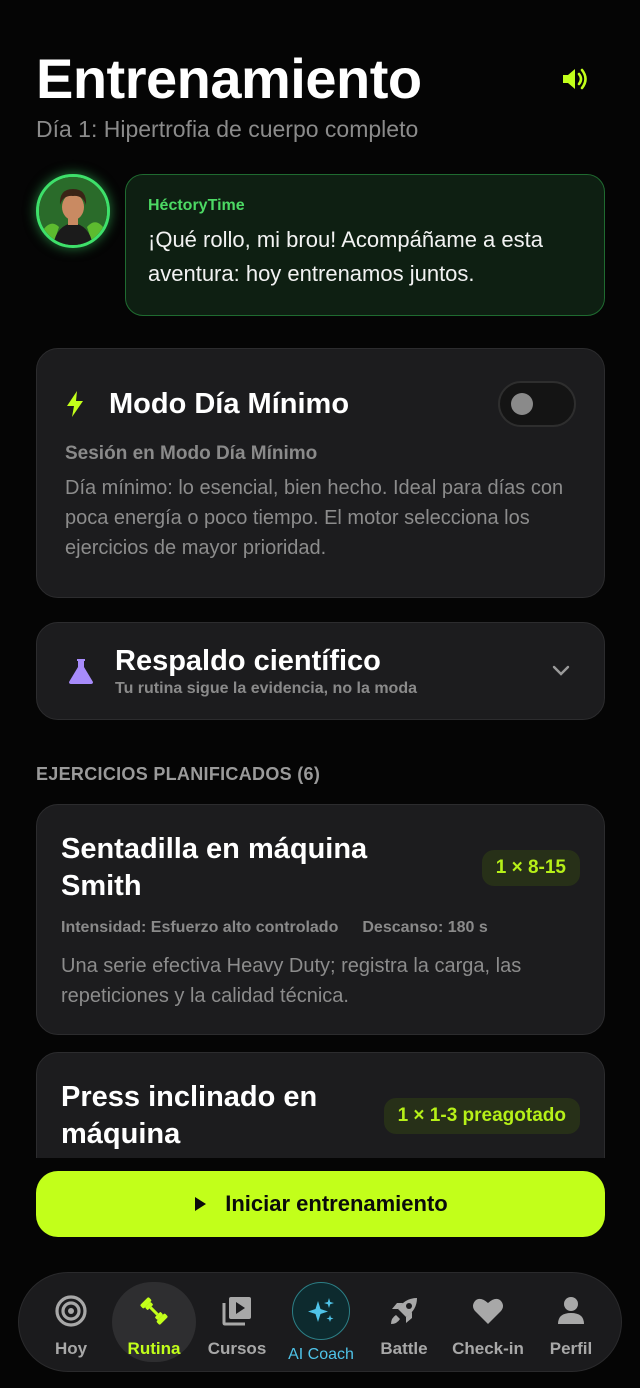  What do you see at coordinates (71, 1311) in the screenshot?
I see `target-icon` at bounding box center [71, 1311].